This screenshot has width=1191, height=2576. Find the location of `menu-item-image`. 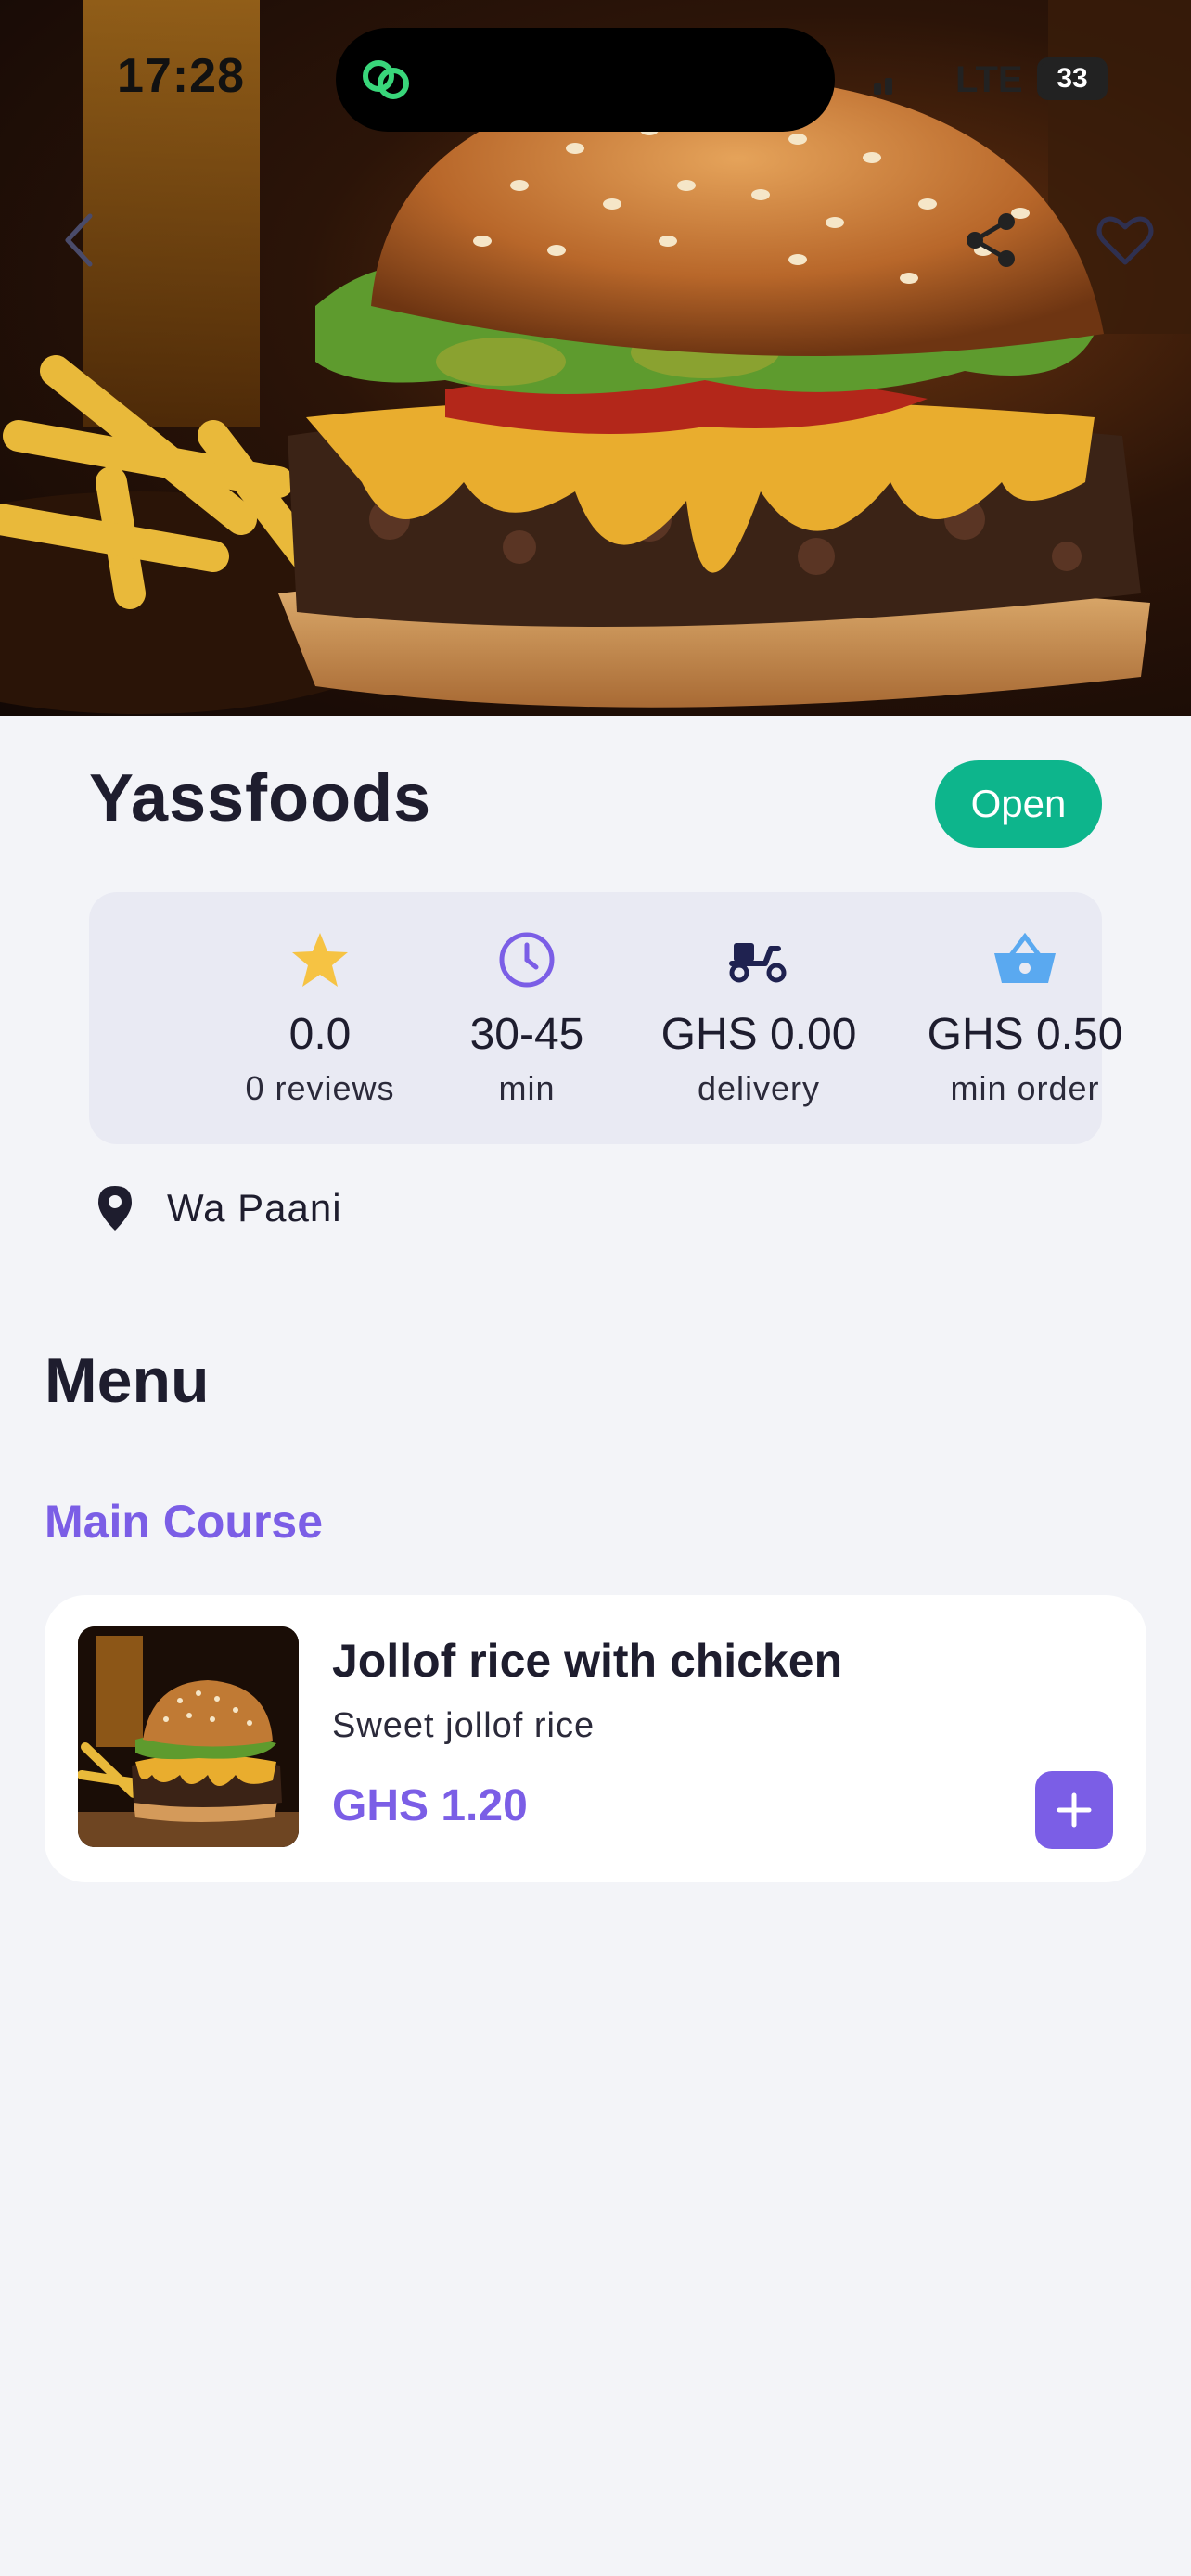

menu-item-image is located at coordinates (188, 1736).